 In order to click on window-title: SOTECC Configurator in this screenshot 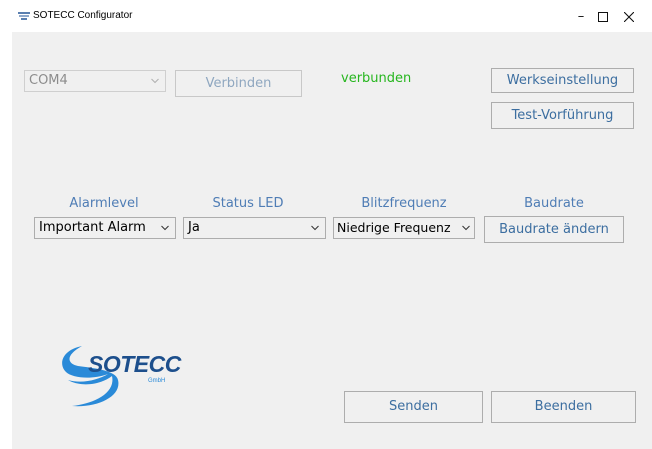, I will do `click(83, 15)`.